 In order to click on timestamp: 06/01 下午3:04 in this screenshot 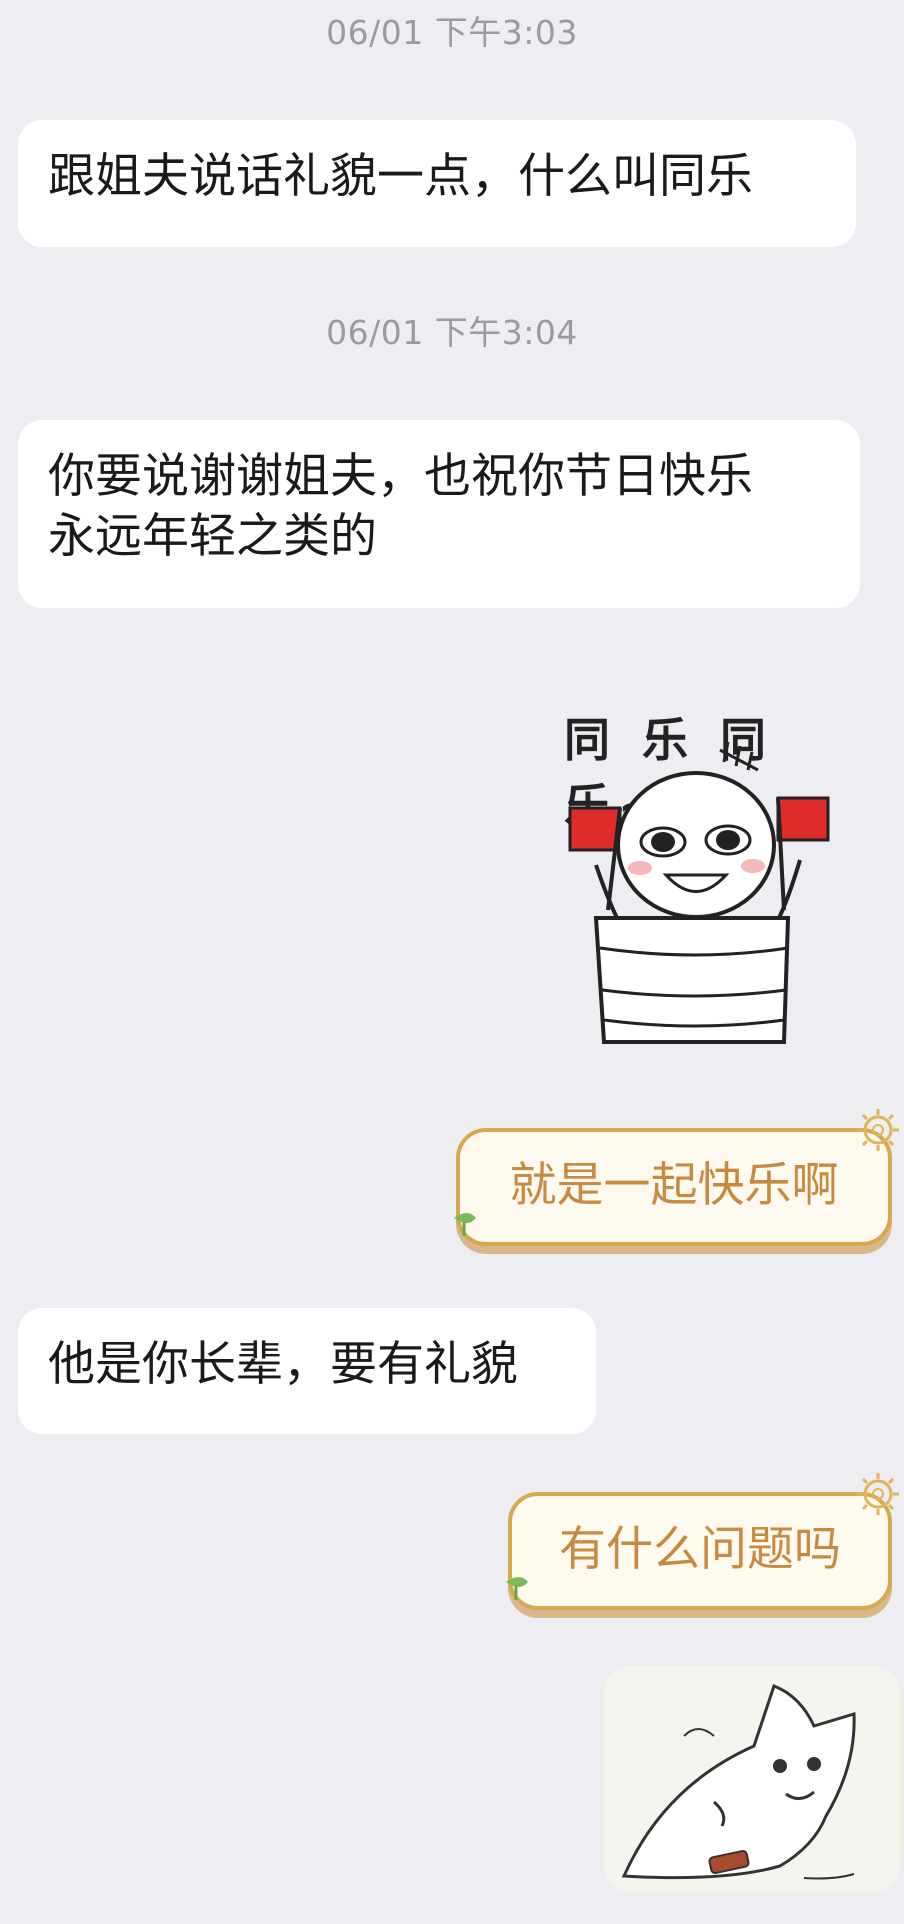, I will do `click(452, 332)`.